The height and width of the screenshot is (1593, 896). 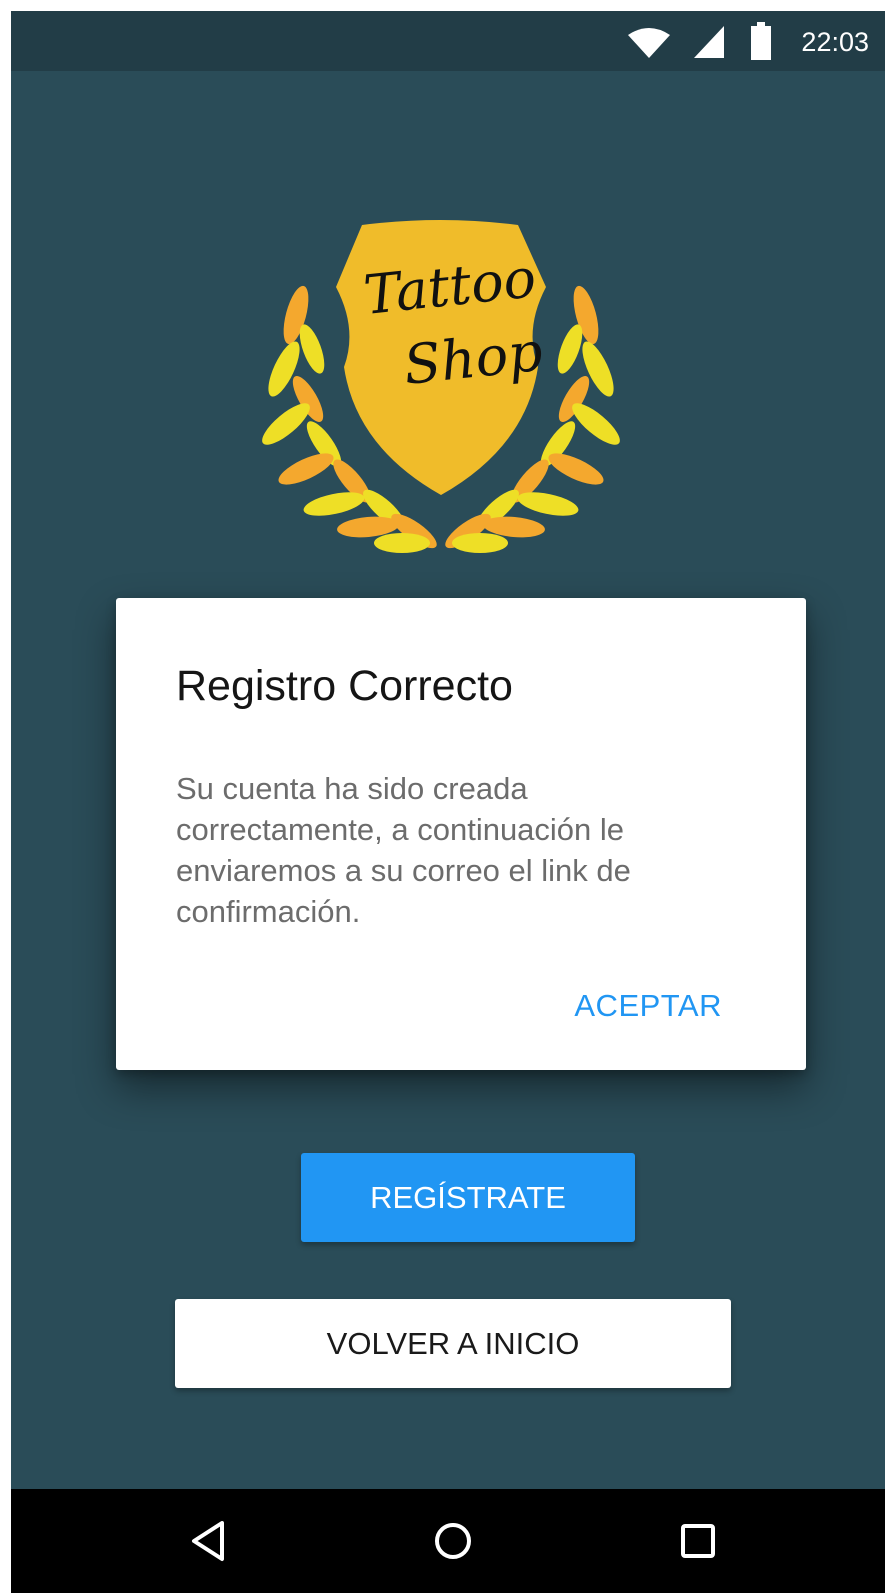 I want to click on home-icon, so click(x=453, y=1541).